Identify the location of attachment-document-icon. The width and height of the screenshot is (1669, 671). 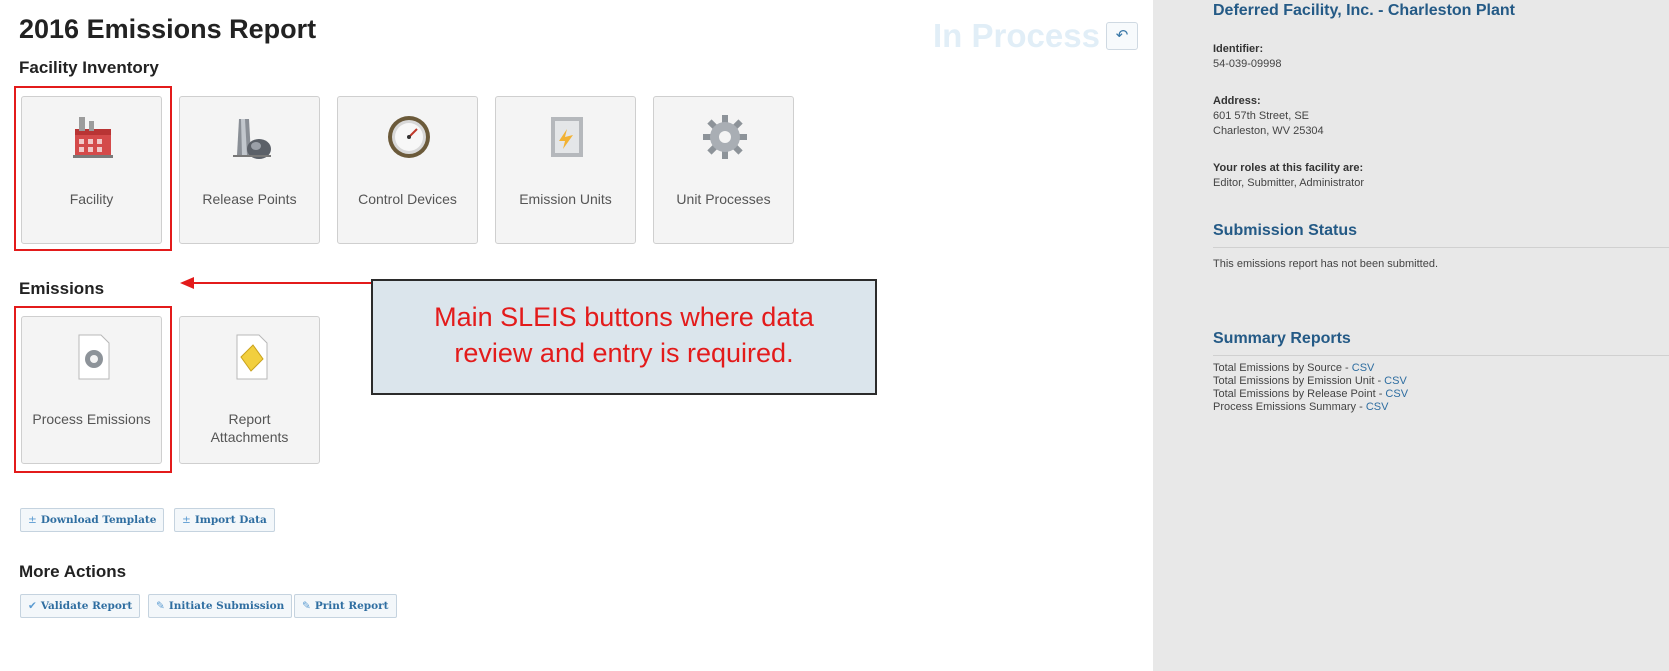
(252, 357).